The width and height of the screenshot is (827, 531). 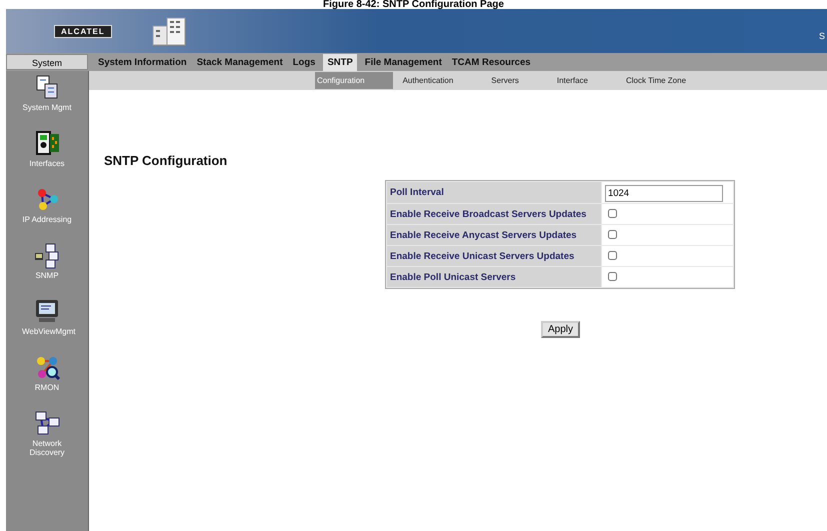 I want to click on page-title: SNTP Configuration, so click(x=166, y=160).